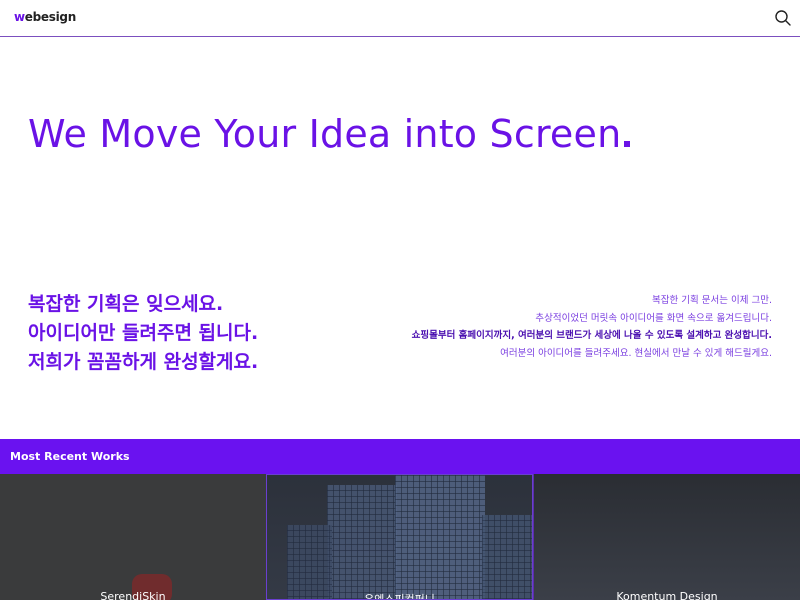 This screenshot has height=600, width=800. I want to click on hero-title-text: We Move Your Idea into Screen, so click(325, 134).